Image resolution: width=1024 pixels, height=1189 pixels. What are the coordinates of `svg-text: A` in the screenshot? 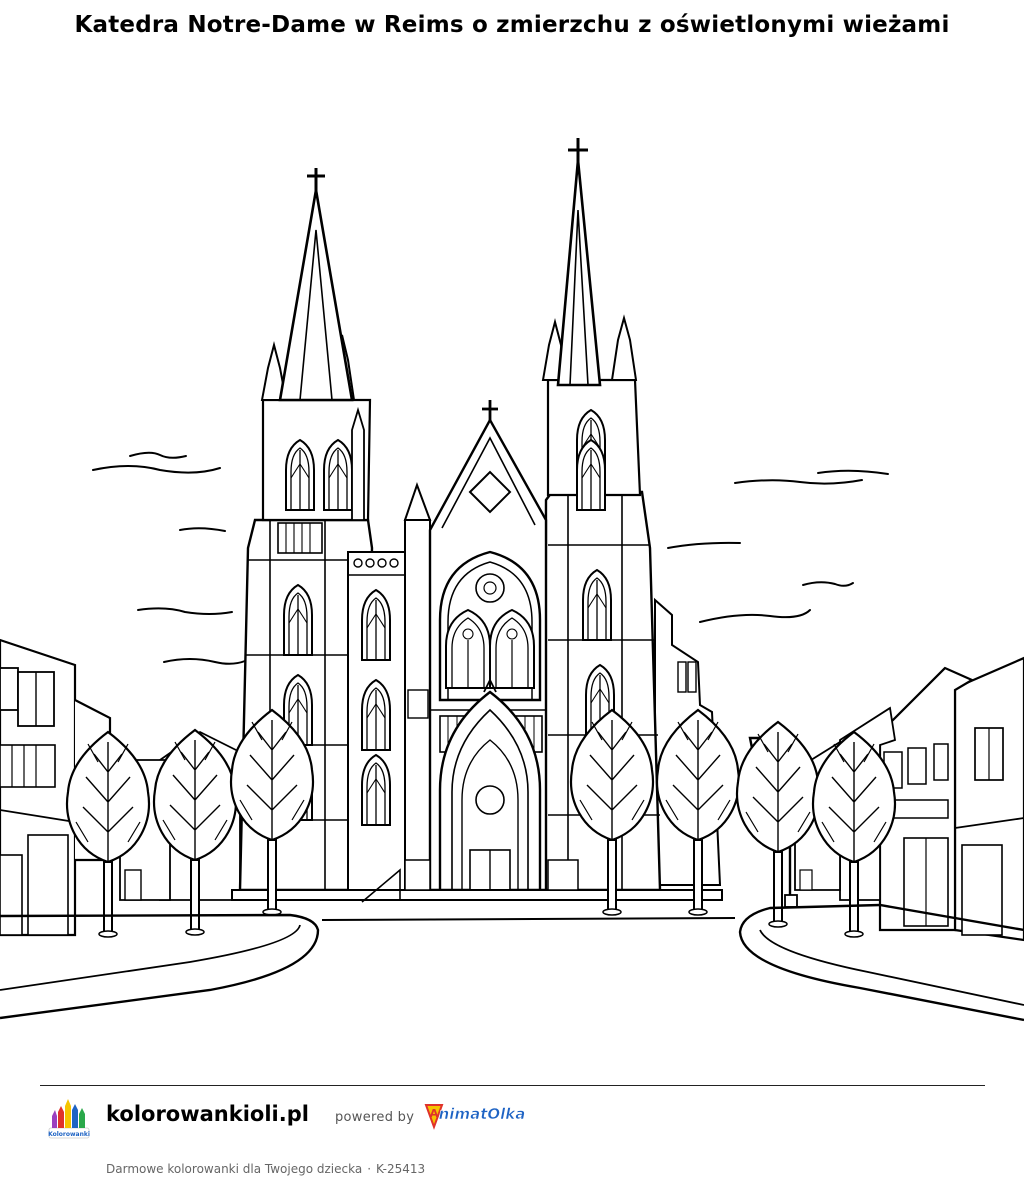 It's located at (434, 1113).